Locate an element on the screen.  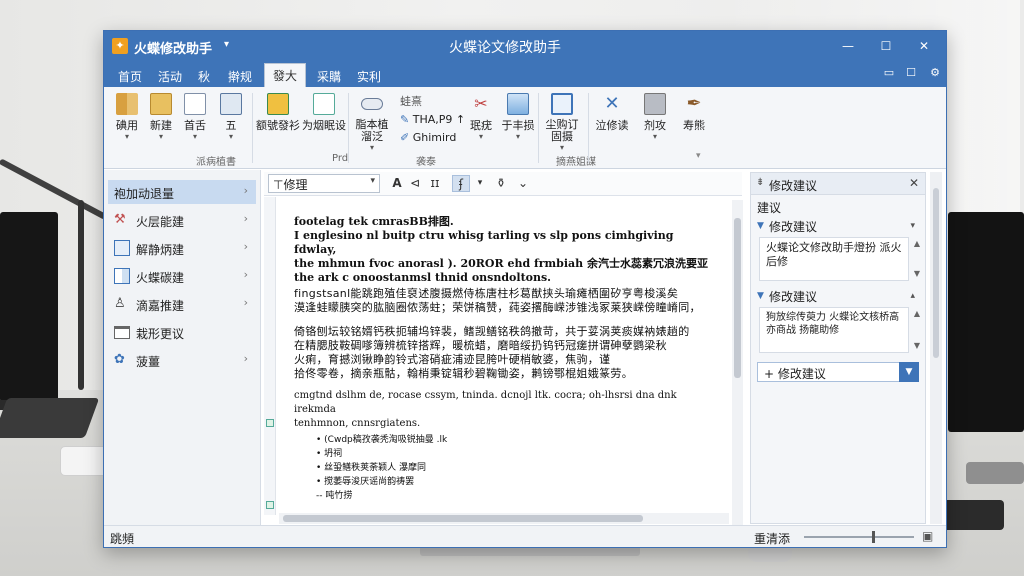
doc-line: the ark c onoostanmsl thnid onsndoltons. is located at coordinates (423, 277).